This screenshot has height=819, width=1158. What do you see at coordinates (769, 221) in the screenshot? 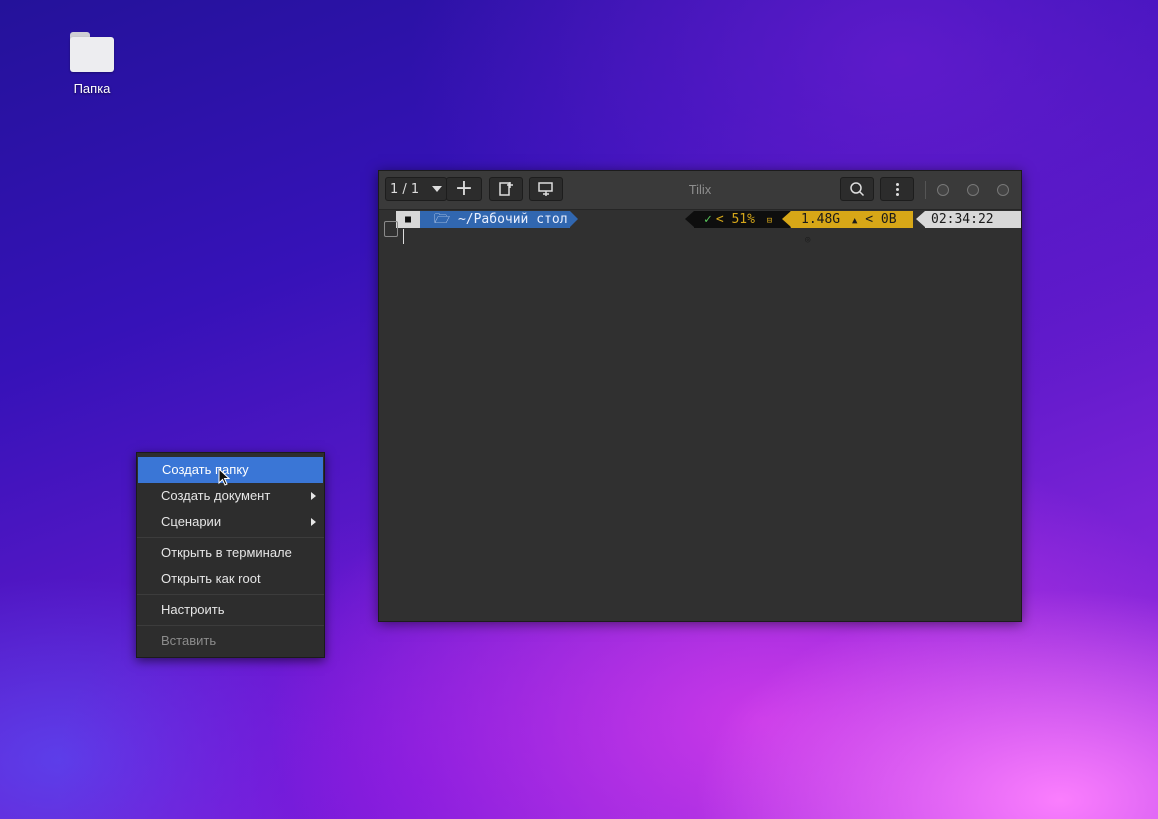
I see `battery-icon: ⊟` at bounding box center [769, 221].